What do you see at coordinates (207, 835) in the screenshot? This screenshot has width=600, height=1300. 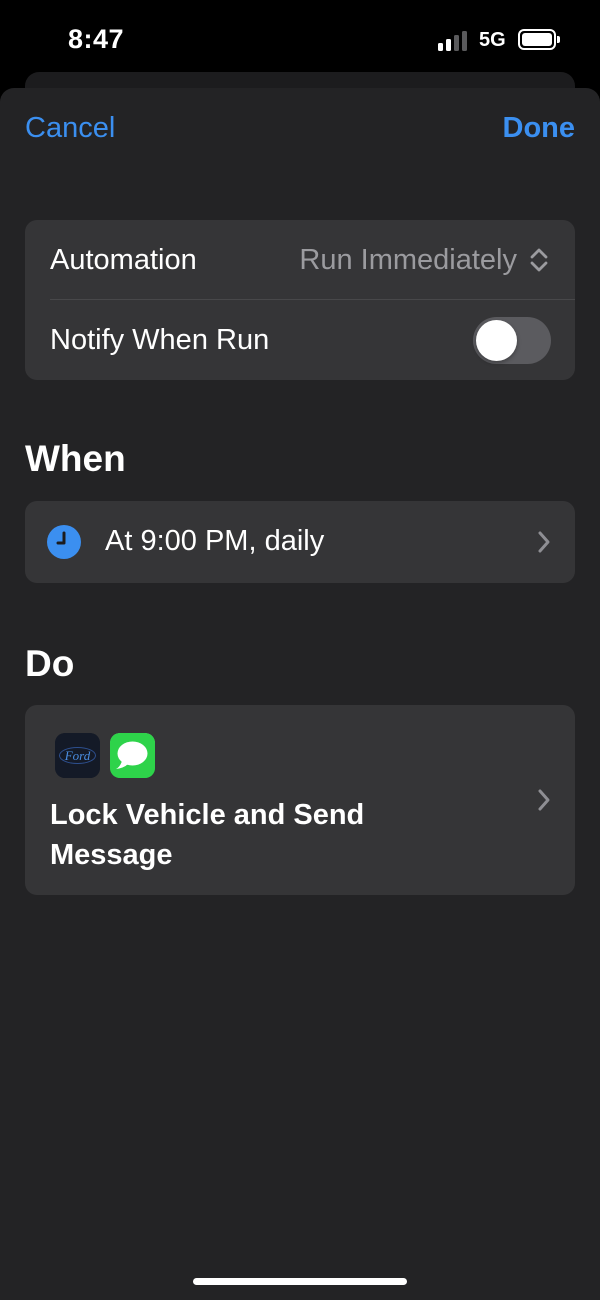 I see `do-action-text: Lock Vehicle and Send Message` at bounding box center [207, 835].